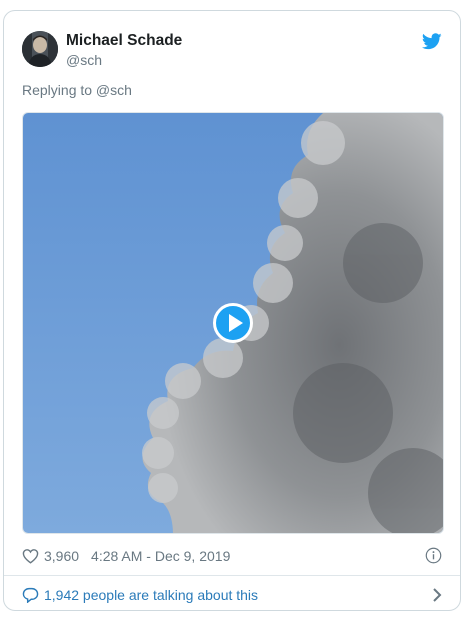  I want to click on heart-icon, so click(30, 556).